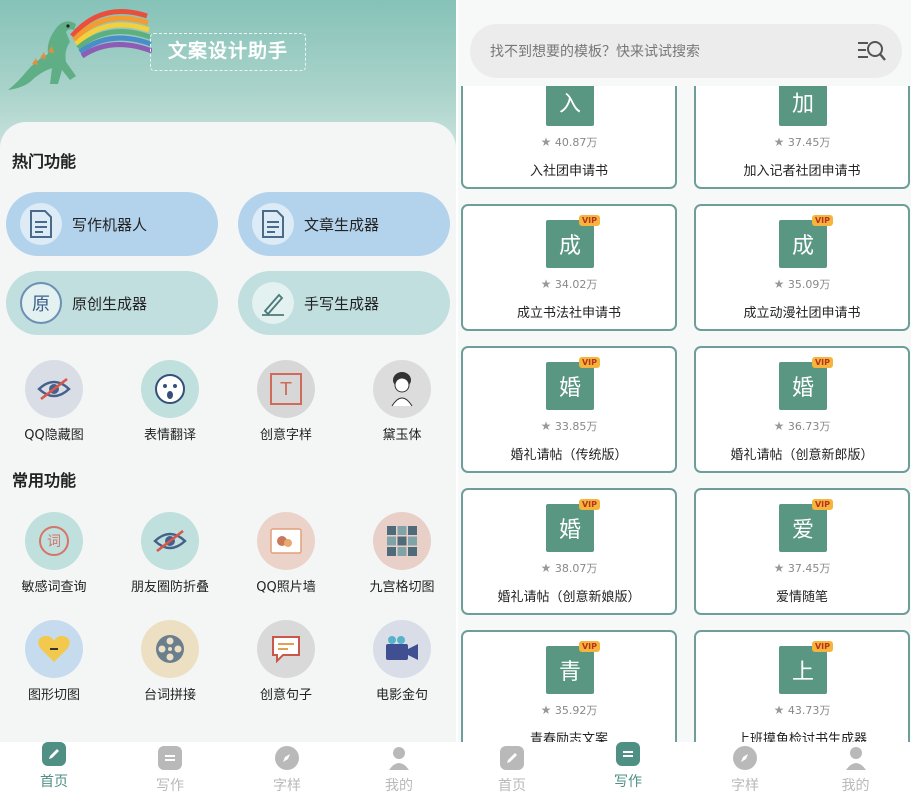  I want to click on template-tile: 入, so click(570, 106).